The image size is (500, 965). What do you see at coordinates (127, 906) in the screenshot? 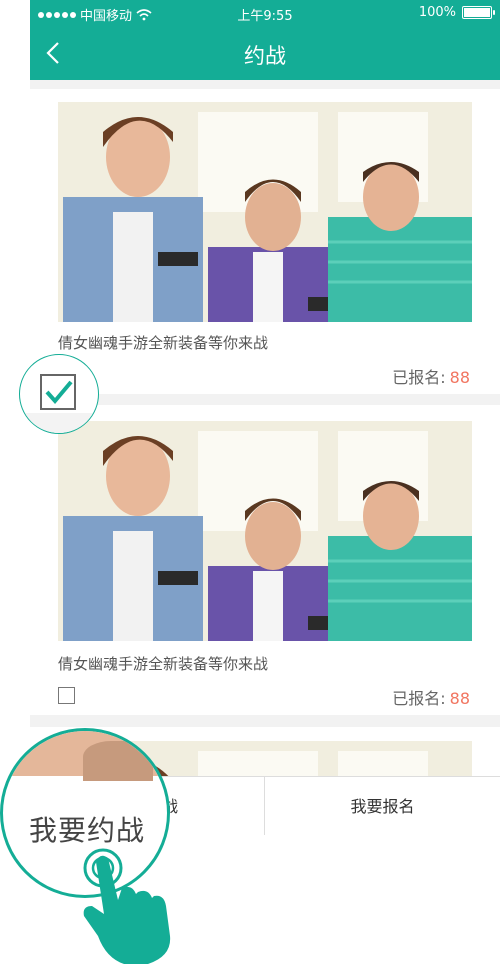
I see `tap-hand-icon` at bounding box center [127, 906].